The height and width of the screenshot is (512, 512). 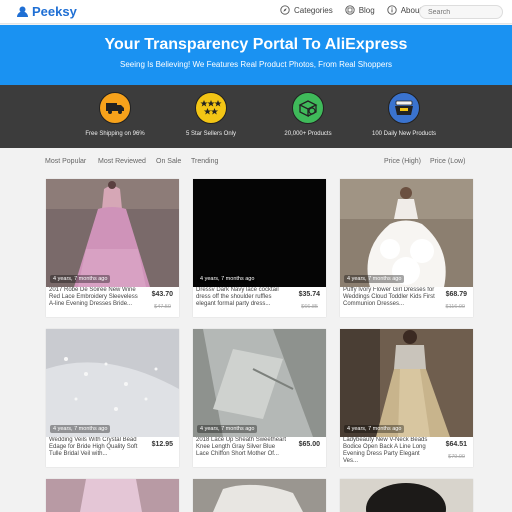 I want to click on product-price: $64.51, so click(x=456, y=444).